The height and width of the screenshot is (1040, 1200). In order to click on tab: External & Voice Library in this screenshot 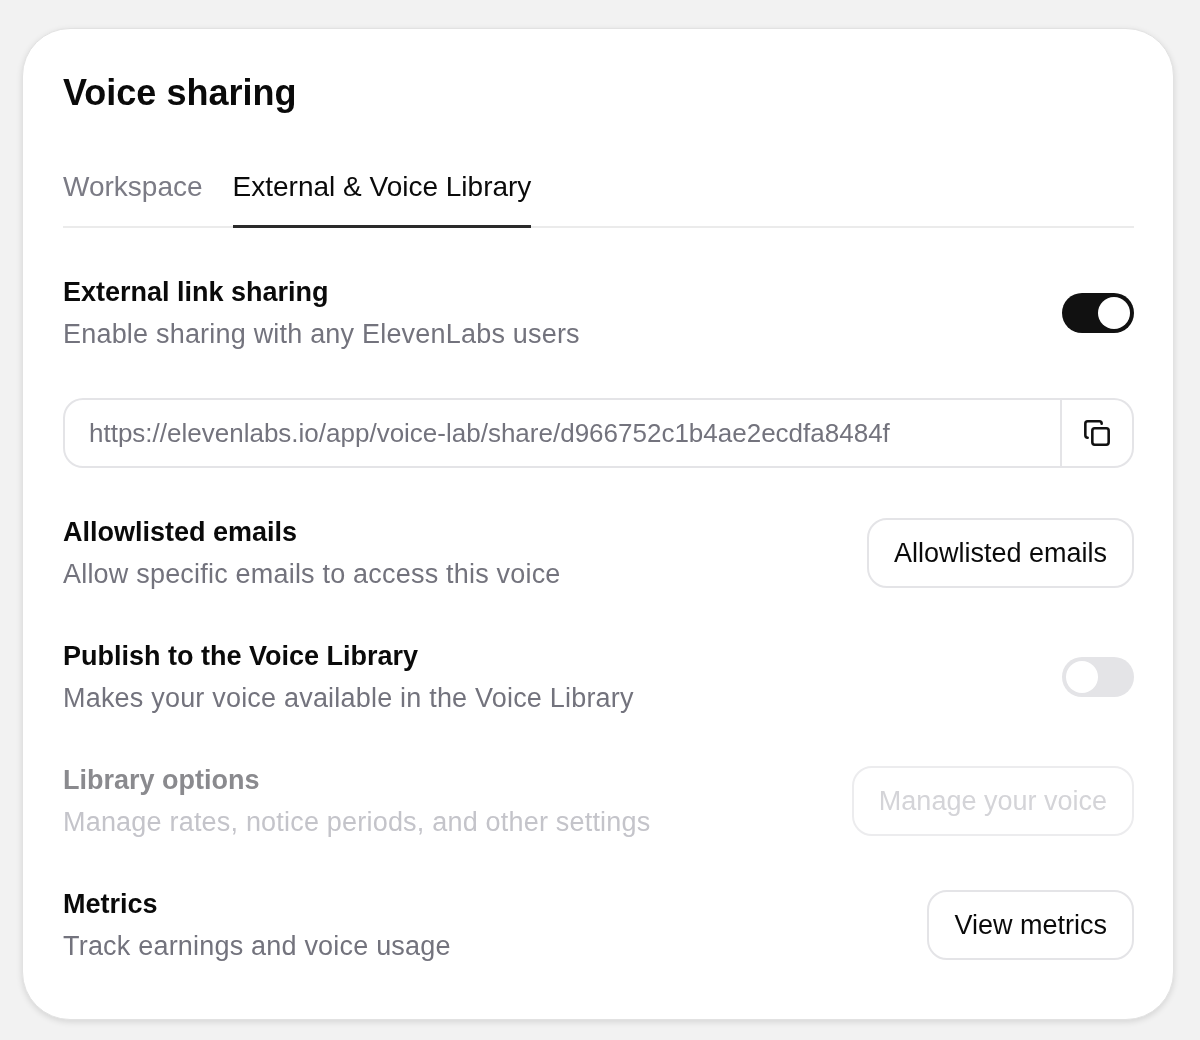, I will do `click(382, 198)`.